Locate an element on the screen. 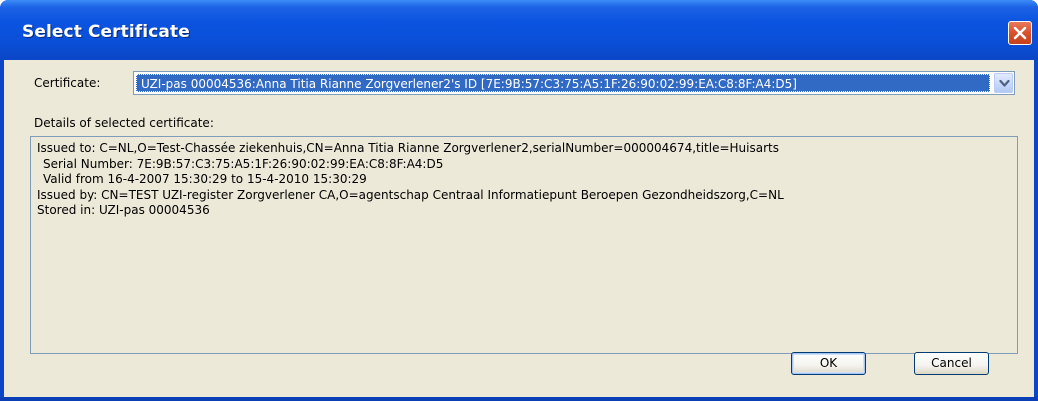  stored-in-line: Stored in: UZI-pas 00004536 is located at coordinates (123, 210).